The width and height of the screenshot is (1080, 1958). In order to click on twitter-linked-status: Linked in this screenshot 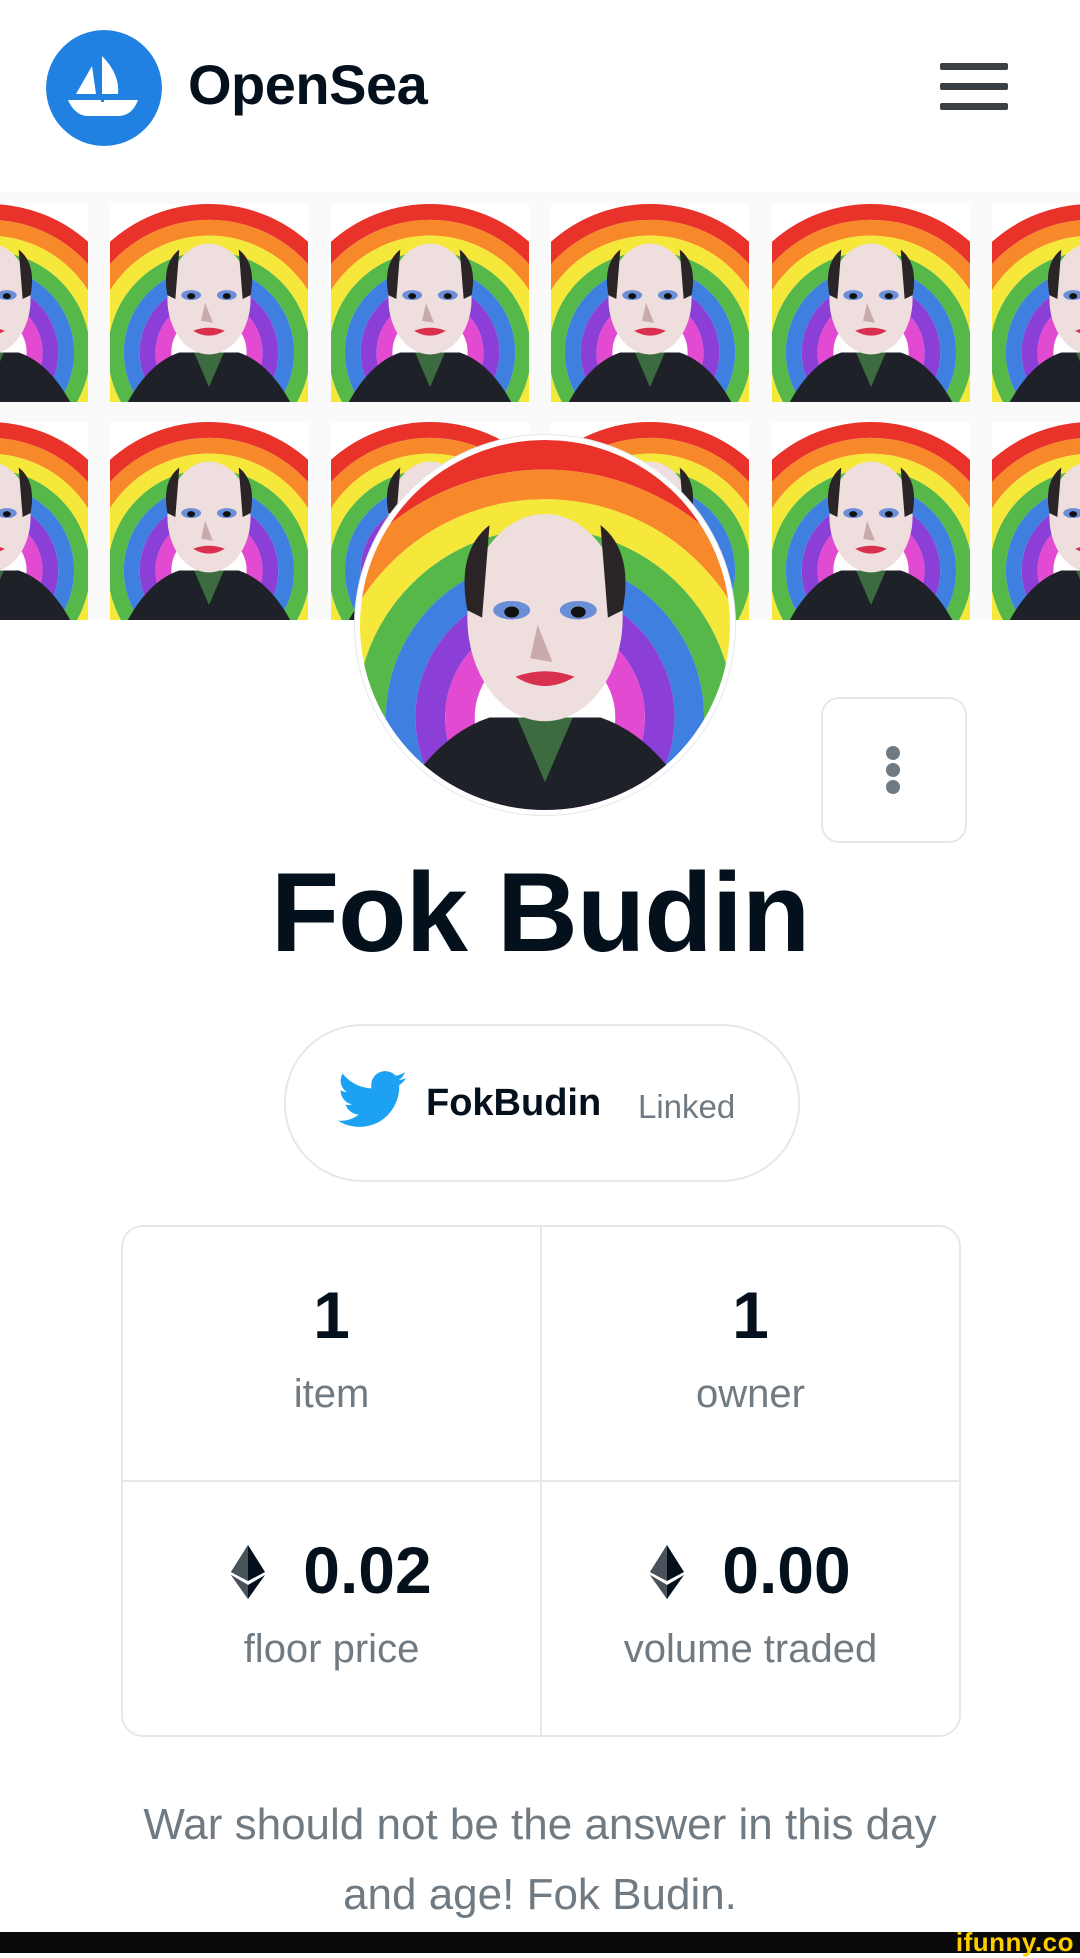, I will do `click(687, 1106)`.